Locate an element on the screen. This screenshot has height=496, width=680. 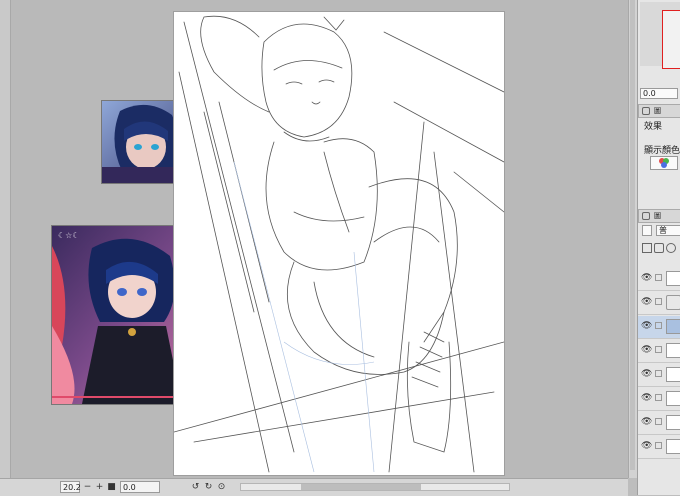
effect-label: 效果 is located at coordinates (653, 127).